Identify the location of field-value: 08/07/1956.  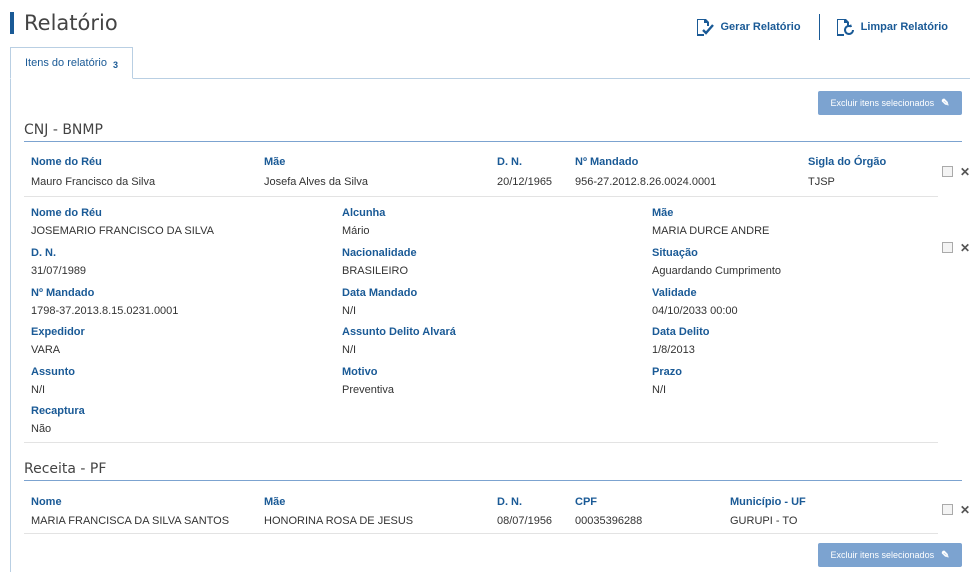
(525, 521).